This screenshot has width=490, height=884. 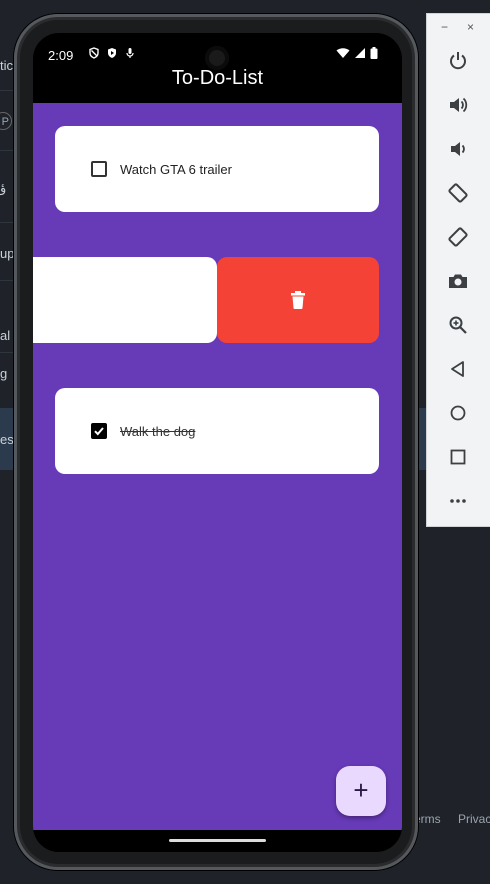 I want to click on task-card: Watch GTA 6 trailer, so click(x=217, y=169).